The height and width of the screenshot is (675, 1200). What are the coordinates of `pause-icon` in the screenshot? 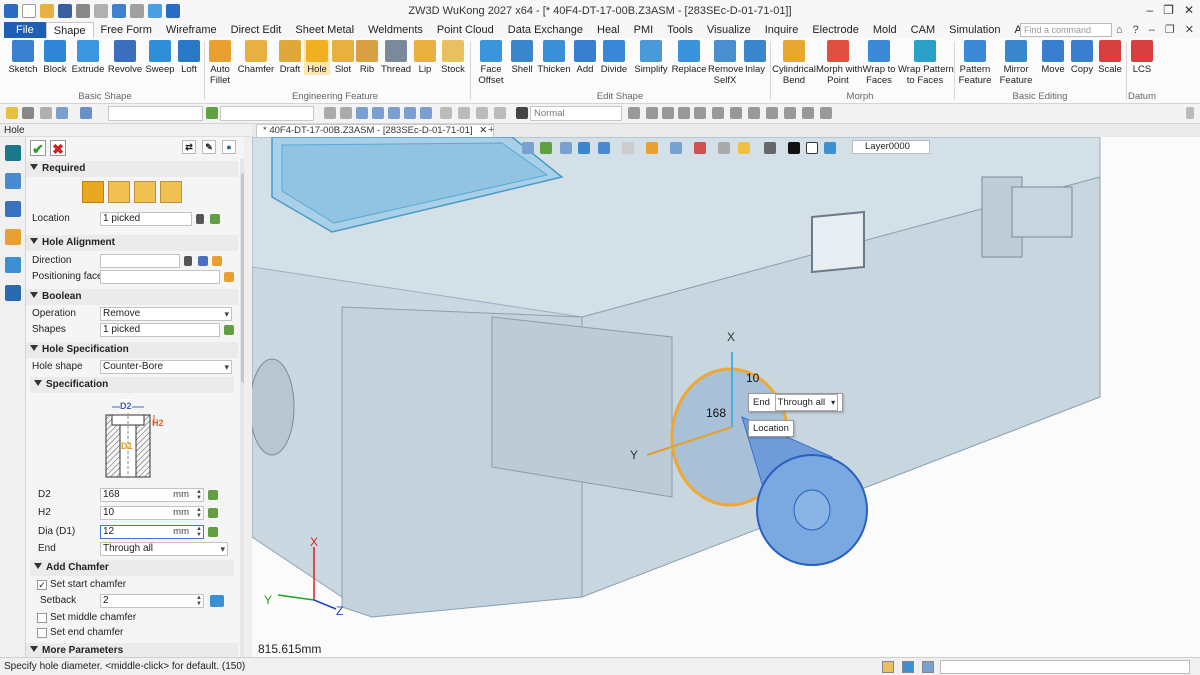 It's located at (464, 113).